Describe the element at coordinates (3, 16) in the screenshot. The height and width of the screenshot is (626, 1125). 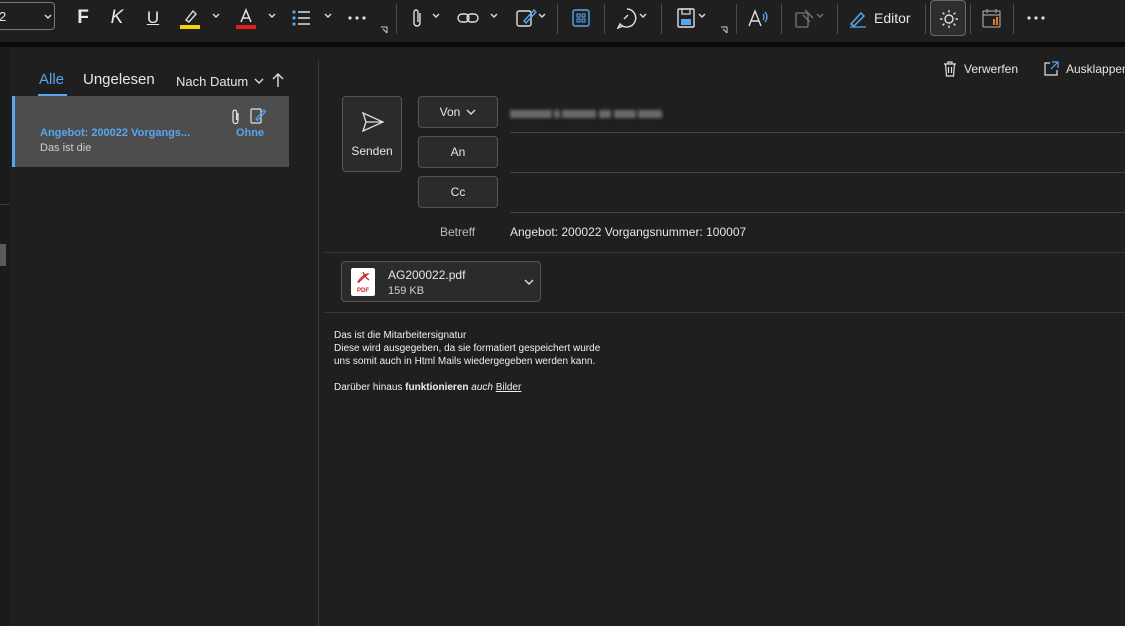
I see `font-size-value: 2` at that location.